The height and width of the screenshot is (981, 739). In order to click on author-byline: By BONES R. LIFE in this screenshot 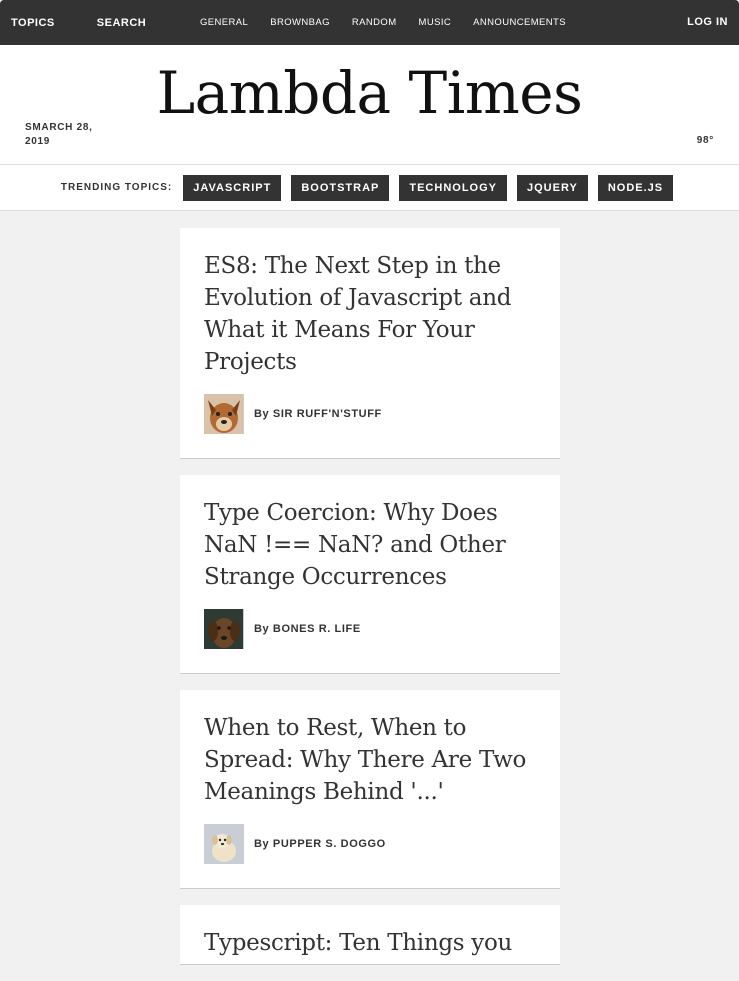, I will do `click(307, 629)`.